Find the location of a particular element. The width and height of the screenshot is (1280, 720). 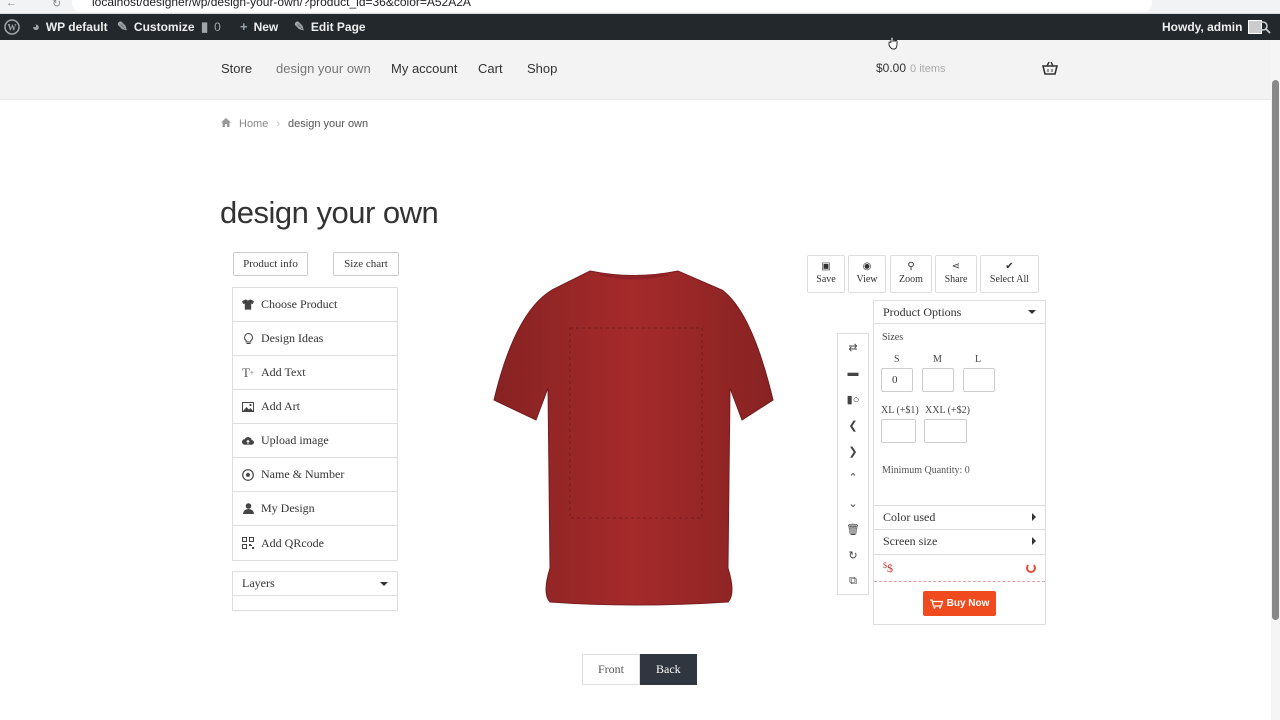

breadcrumb-current: design your own is located at coordinates (328, 124).